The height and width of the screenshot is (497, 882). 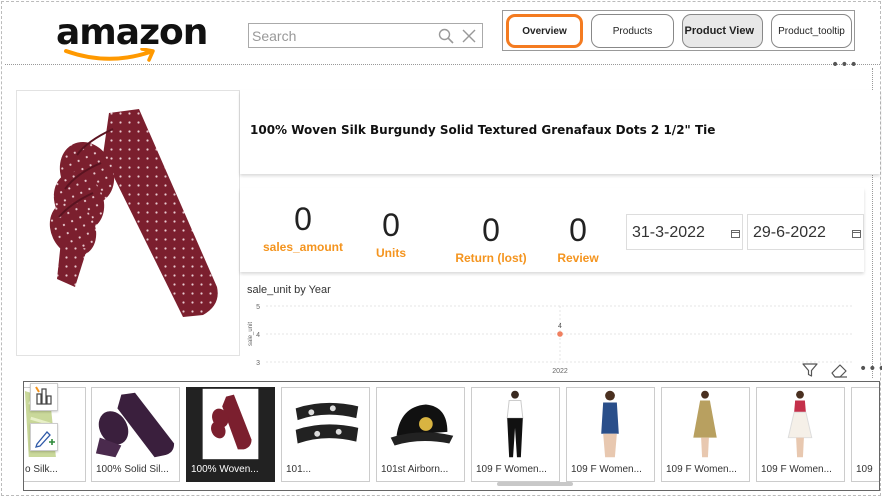 I want to click on search-icon, so click(x=446, y=36).